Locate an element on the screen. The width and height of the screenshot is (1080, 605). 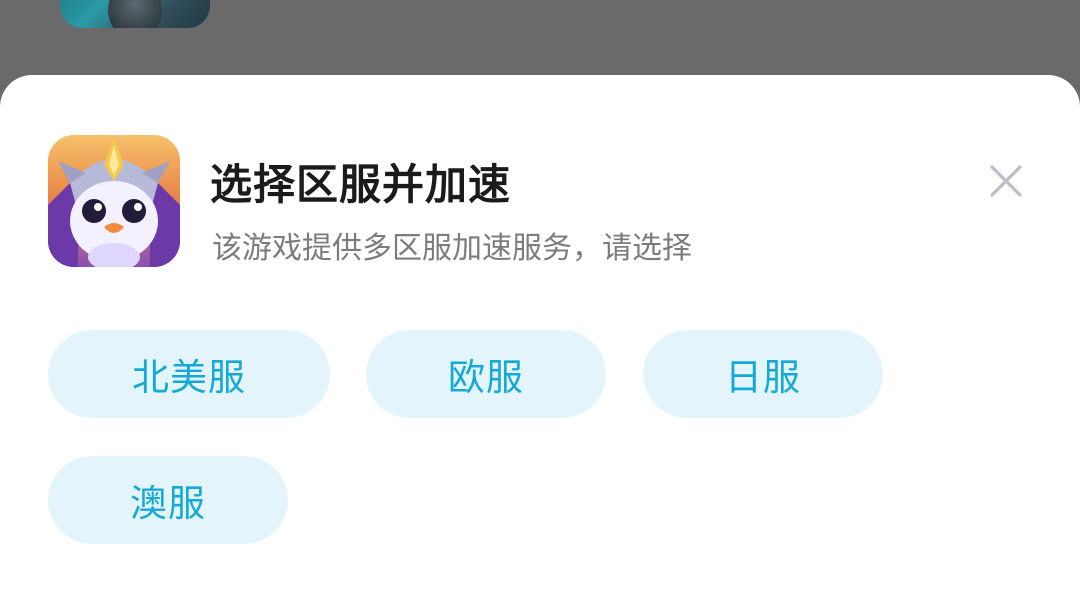
dialog-title: 选择区服并加速 is located at coordinates (361, 184).